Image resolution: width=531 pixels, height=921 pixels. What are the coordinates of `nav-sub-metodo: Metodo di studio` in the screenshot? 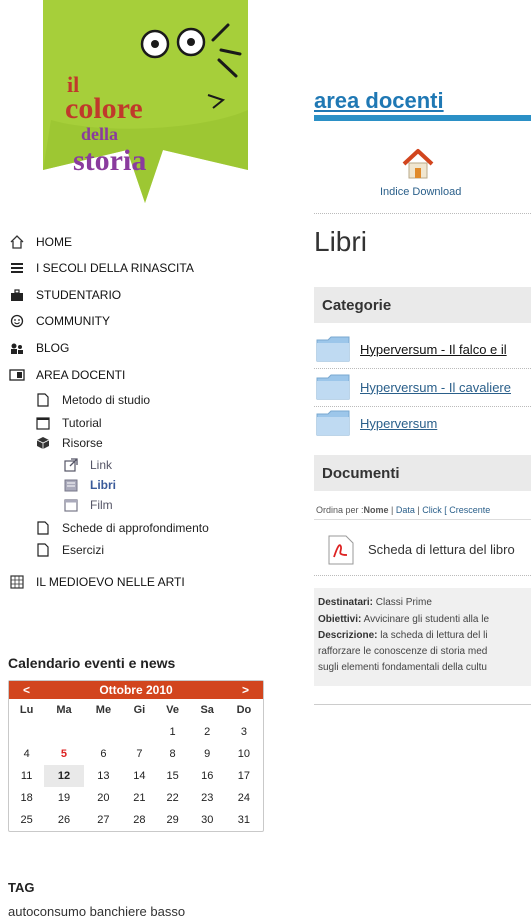 It's located at (92, 400).